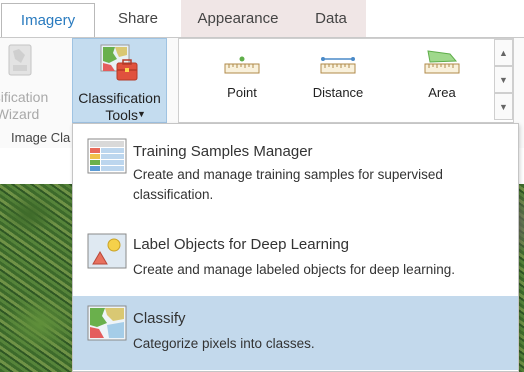 This screenshot has width=524, height=372. I want to click on table-grid-icon, so click(107, 156).